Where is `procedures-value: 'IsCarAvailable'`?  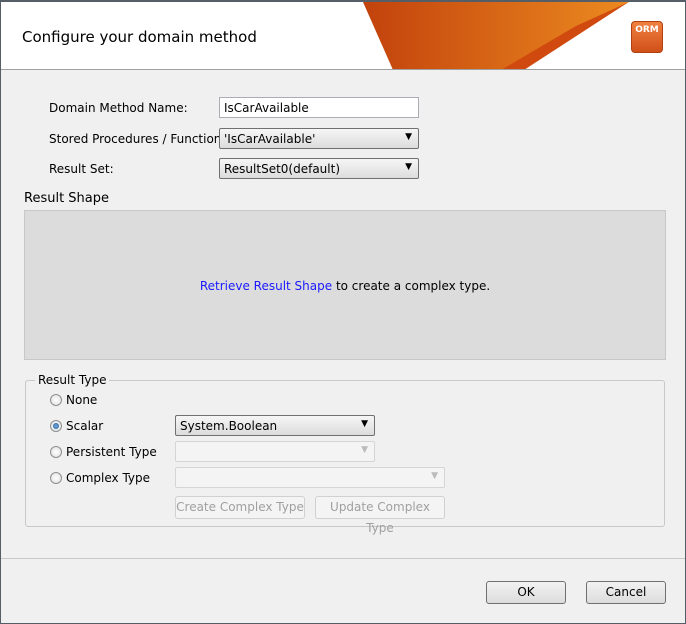
procedures-value: 'IsCarAvailable' is located at coordinates (270, 139).